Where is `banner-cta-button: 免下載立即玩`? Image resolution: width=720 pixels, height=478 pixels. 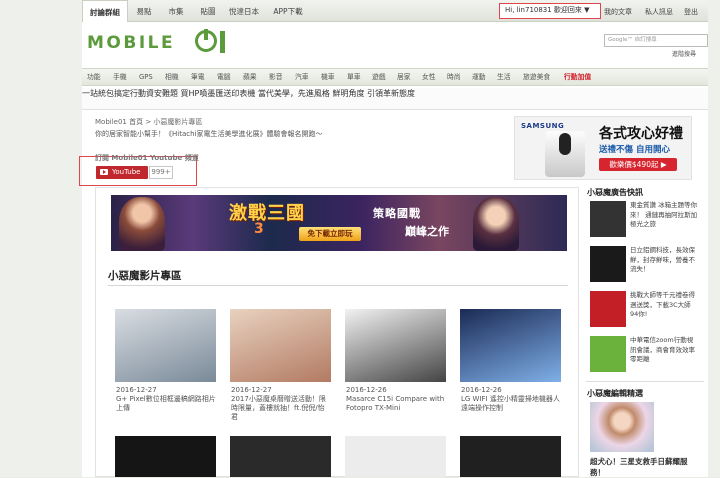 banner-cta-button: 免下載立即玩 is located at coordinates (330, 234).